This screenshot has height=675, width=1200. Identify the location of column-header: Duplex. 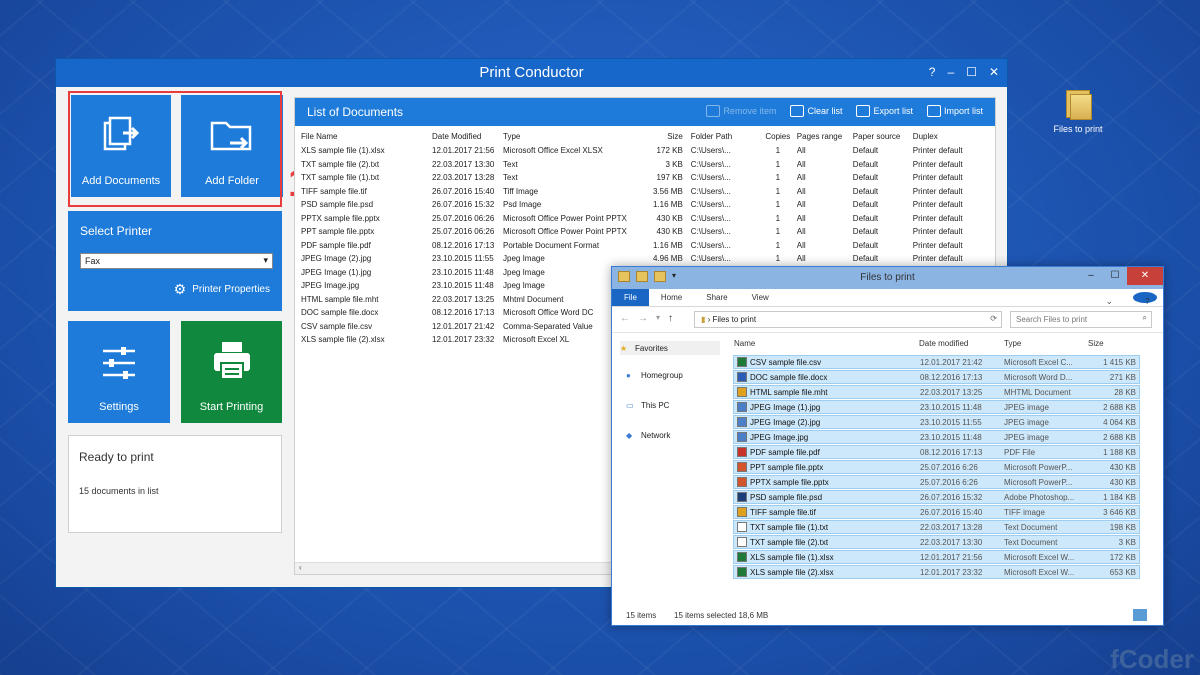
(953, 137).